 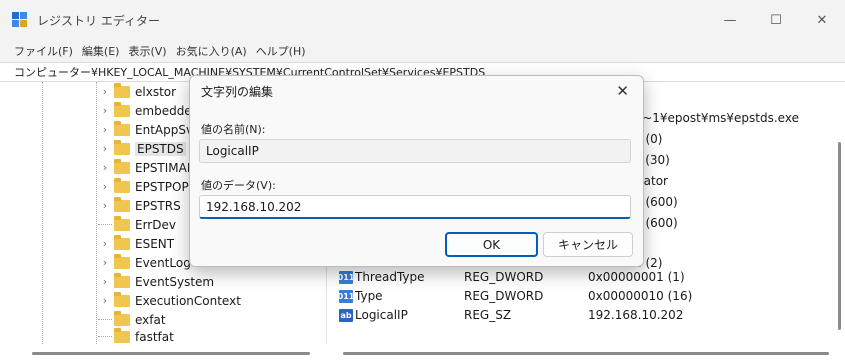 What do you see at coordinates (98, 20) in the screenshot?
I see `window-title: レジストリ エディター` at bounding box center [98, 20].